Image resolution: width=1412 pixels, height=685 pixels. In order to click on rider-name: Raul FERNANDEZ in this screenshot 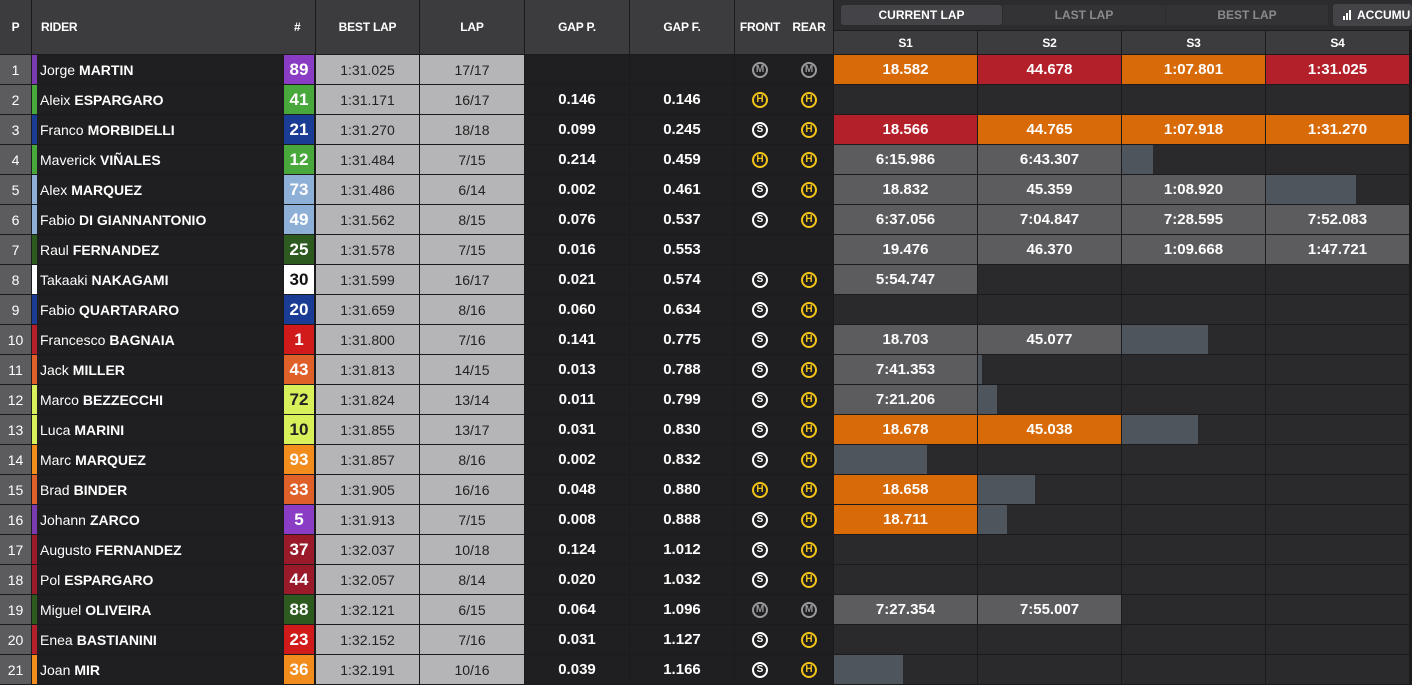, I will do `click(157, 249)`.